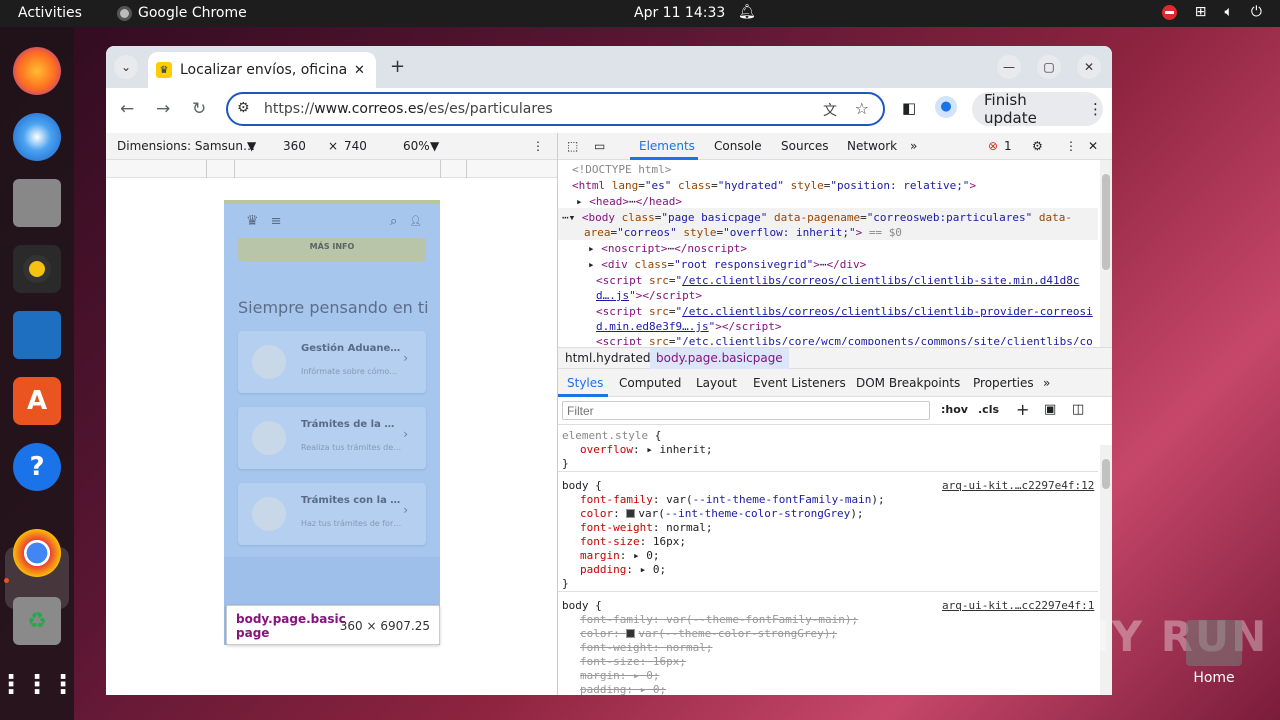 This screenshot has width=1280, height=720. I want to click on new-tab-icon: +, so click(397, 66).